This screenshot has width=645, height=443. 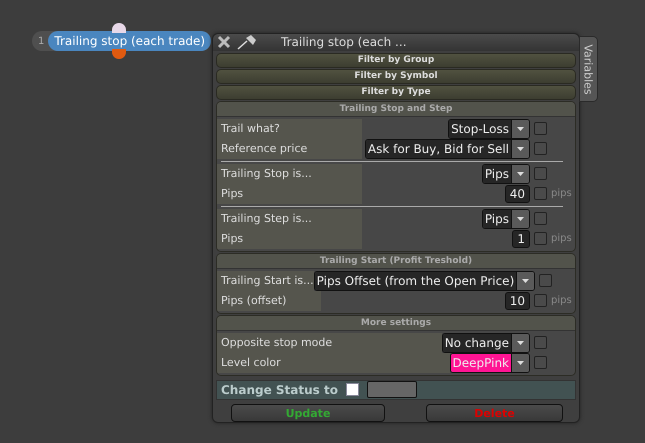 I want to click on section-header: Trailing Stop and Step, so click(x=396, y=109).